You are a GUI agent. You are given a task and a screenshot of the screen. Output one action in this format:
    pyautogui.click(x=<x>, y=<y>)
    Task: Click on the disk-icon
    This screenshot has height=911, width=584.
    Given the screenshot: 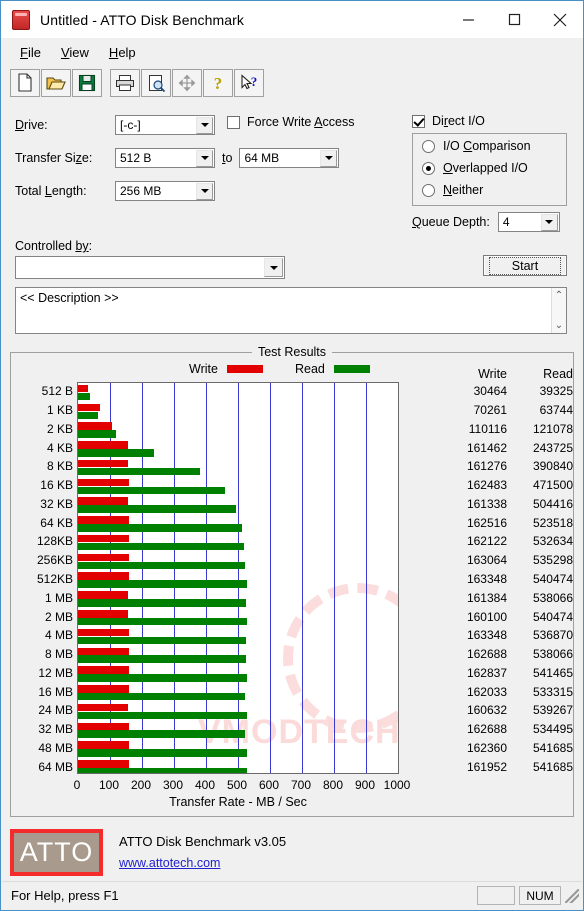 What is the action you would take?
    pyautogui.click(x=21, y=19)
    